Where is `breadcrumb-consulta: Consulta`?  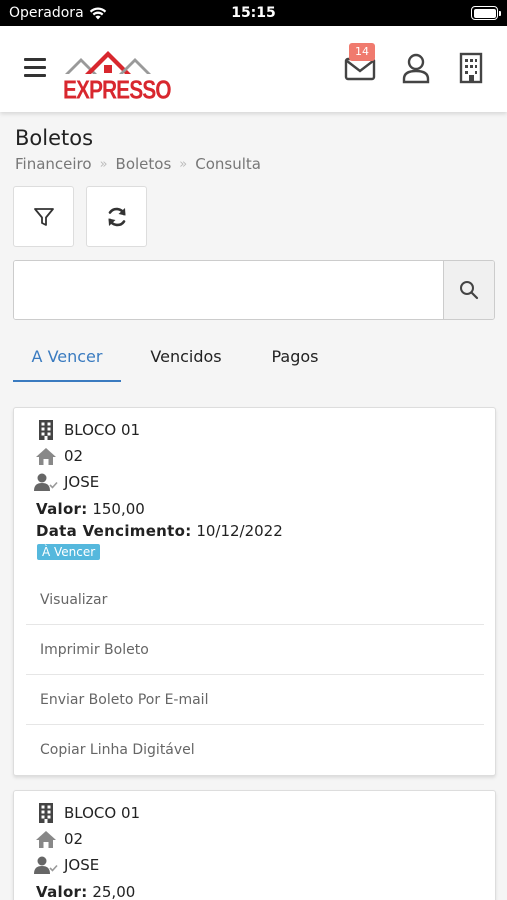
breadcrumb-consulta: Consulta is located at coordinates (228, 164).